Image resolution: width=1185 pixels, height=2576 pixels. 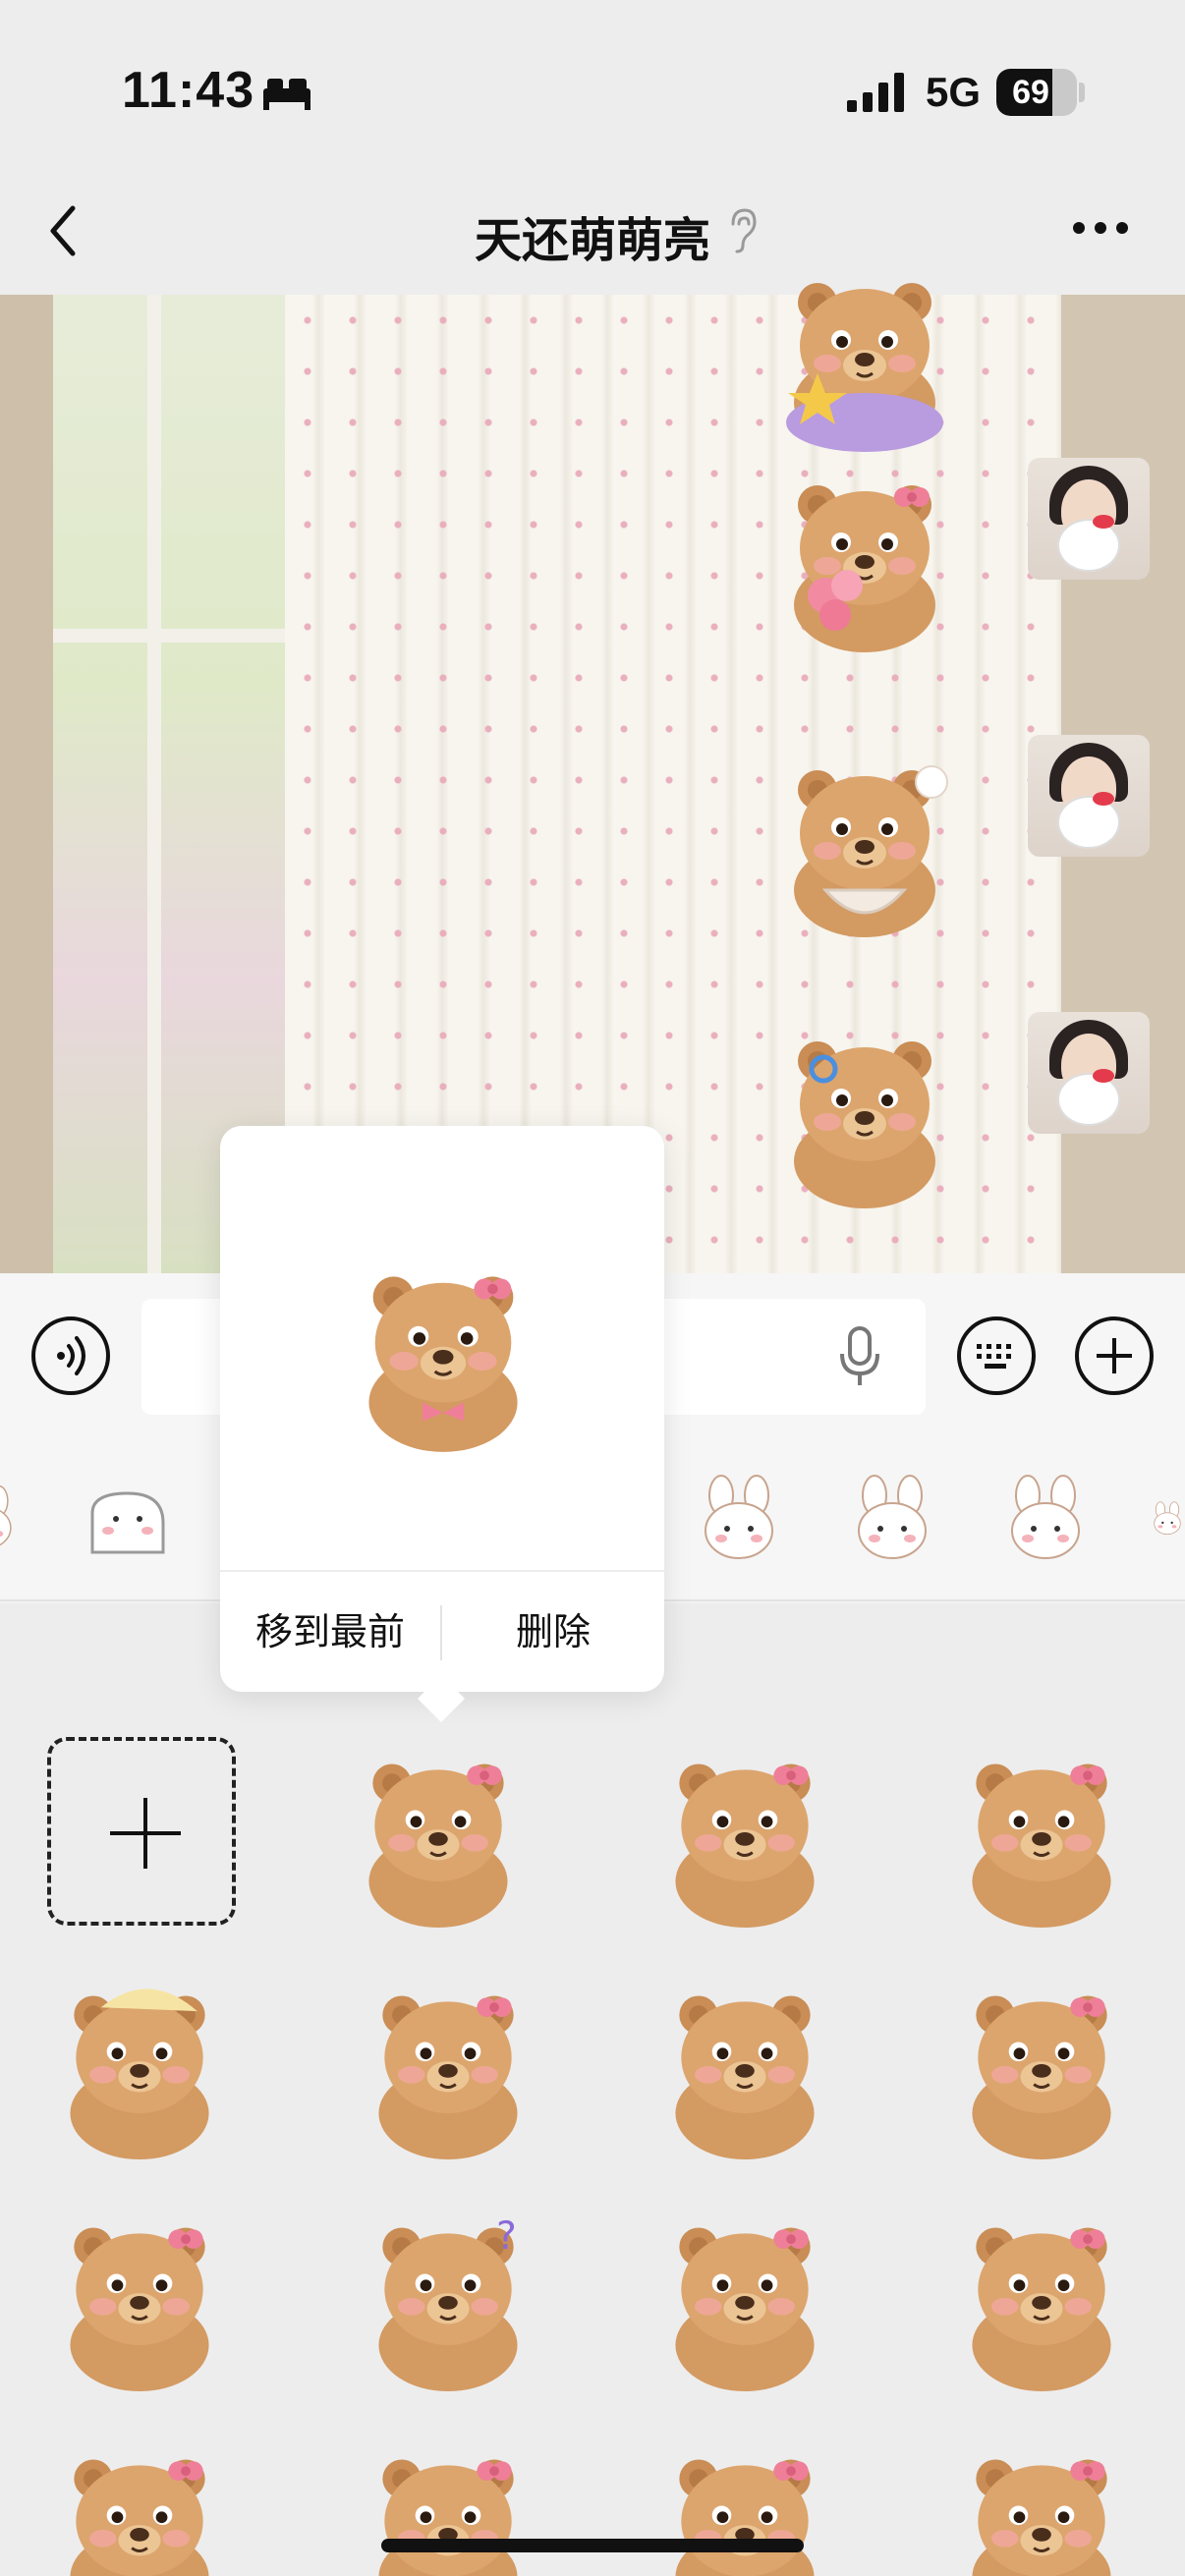 I want to click on voice-mode-button, so click(x=70, y=1355).